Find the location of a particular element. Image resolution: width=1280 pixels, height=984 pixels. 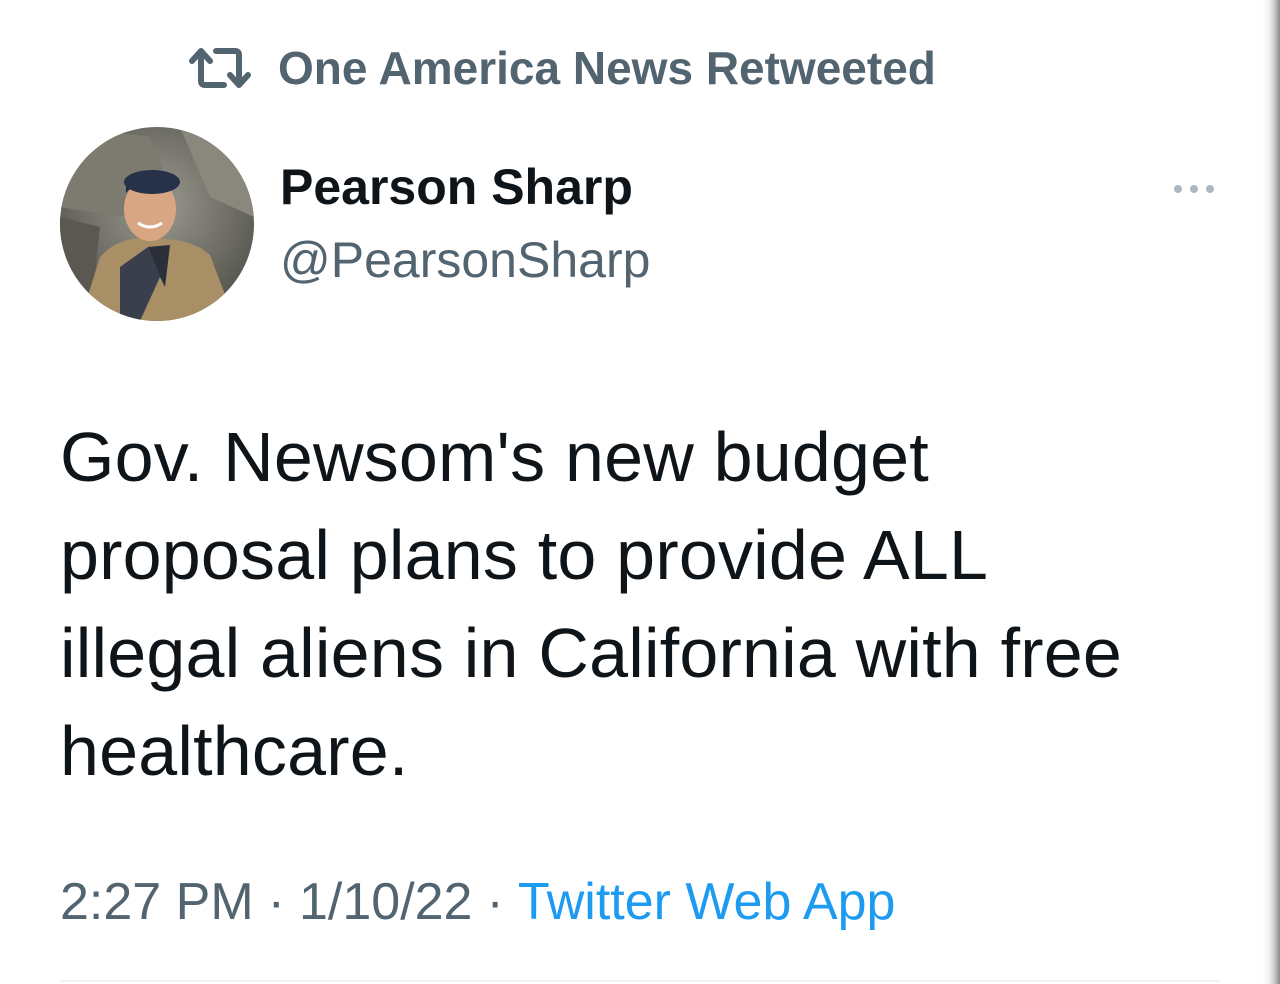

more-options-button is located at coordinates (1194, 190).